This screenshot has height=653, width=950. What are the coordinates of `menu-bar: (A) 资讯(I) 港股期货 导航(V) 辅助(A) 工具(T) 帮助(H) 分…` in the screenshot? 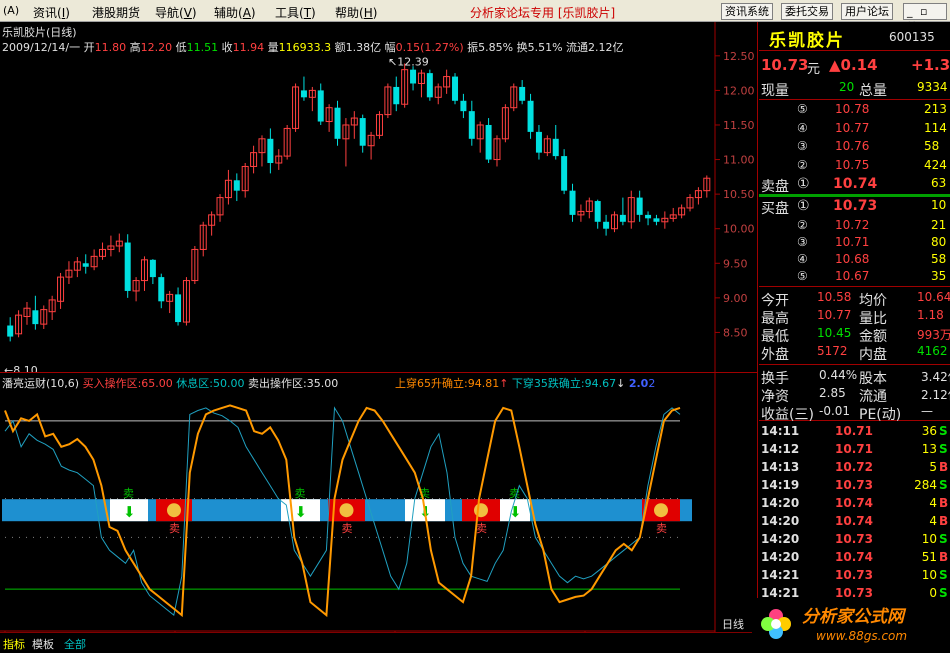 It's located at (475, 15).